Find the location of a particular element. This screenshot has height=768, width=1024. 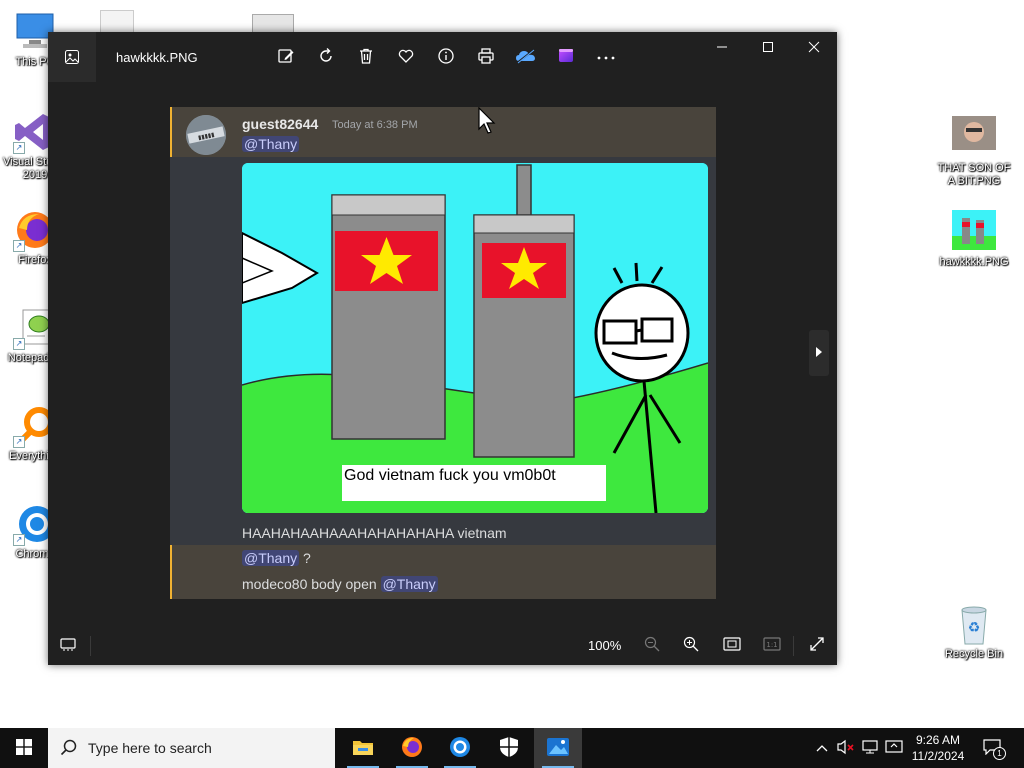

minimize-button is located at coordinates (722, 48).